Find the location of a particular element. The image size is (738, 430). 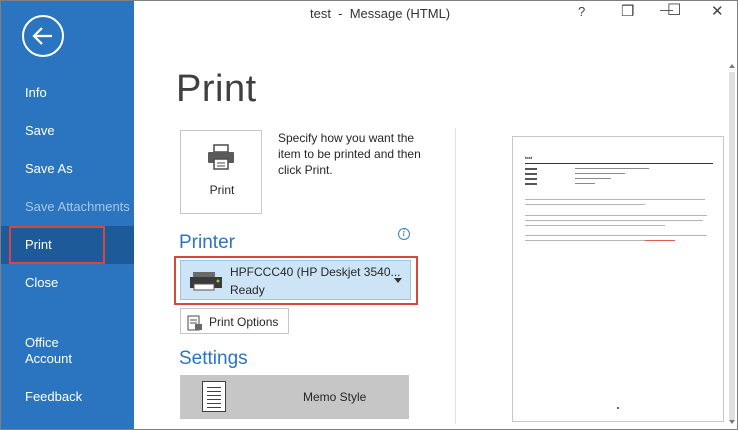

memo-document-icon is located at coordinates (214, 396).